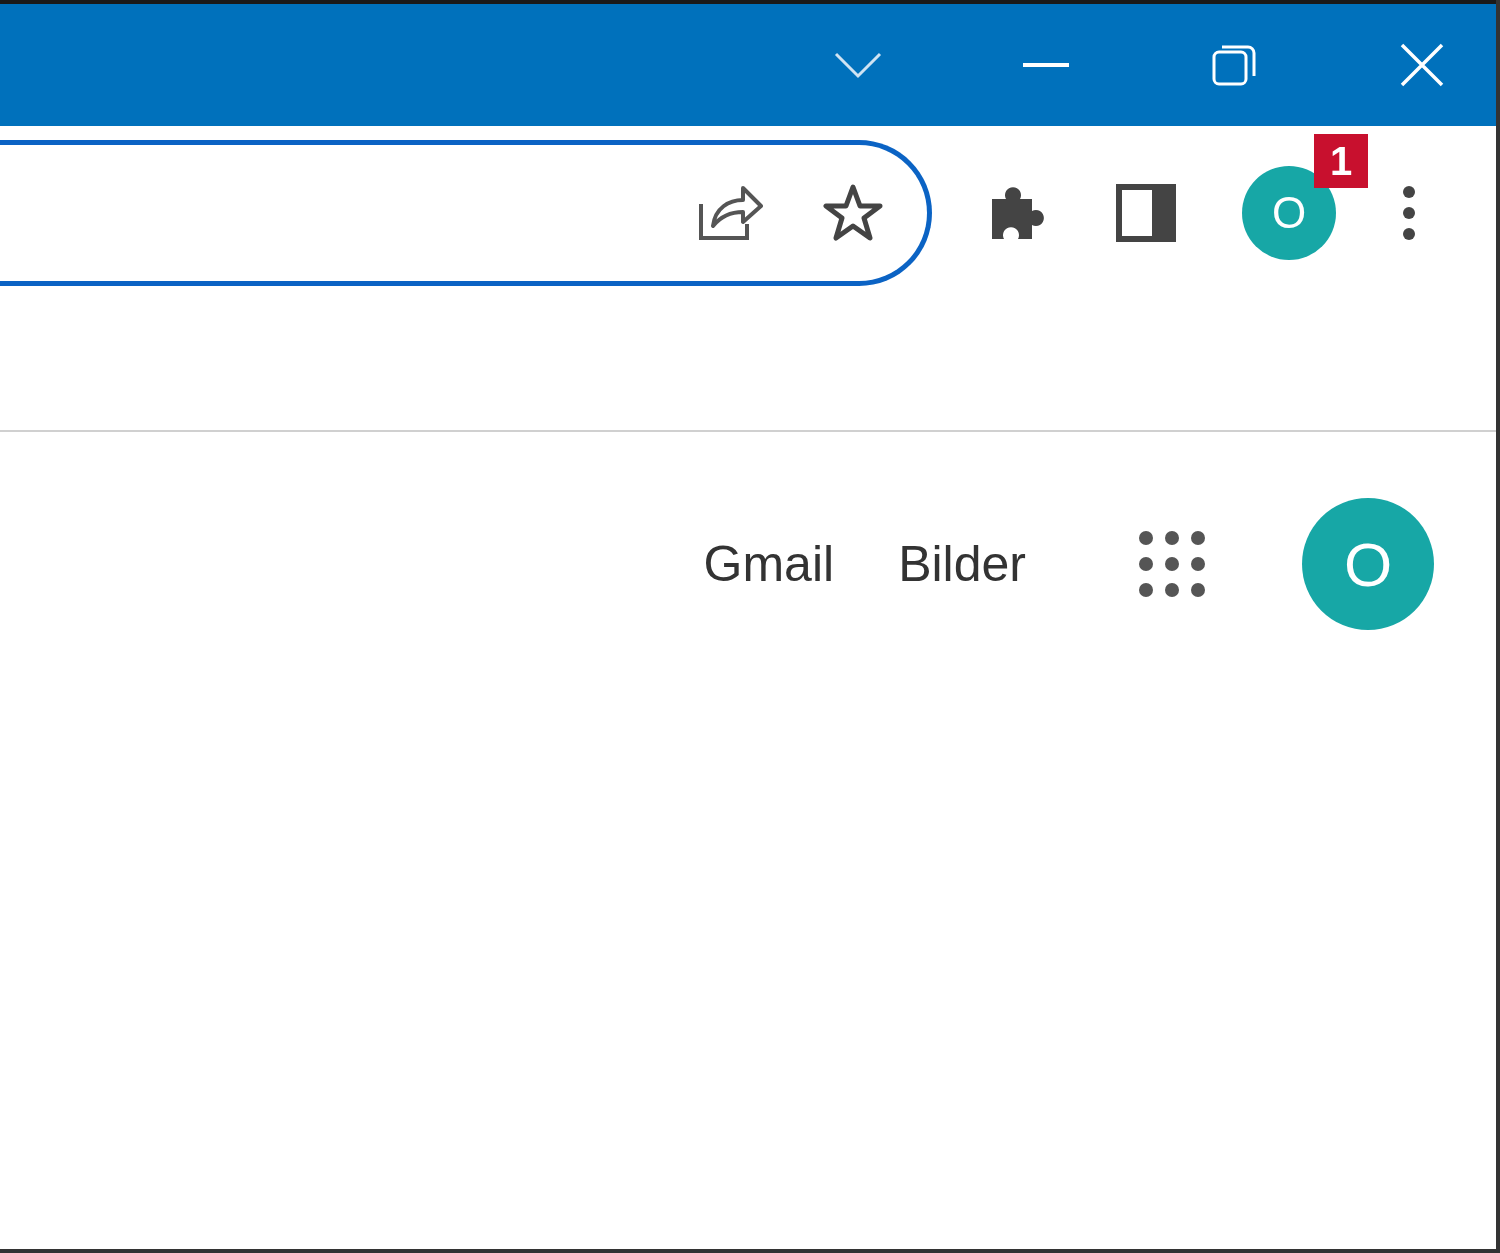 The width and height of the screenshot is (1500, 1253). What do you see at coordinates (853, 213) in the screenshot?
I see `star-icon` at bounding box center [853, 213].